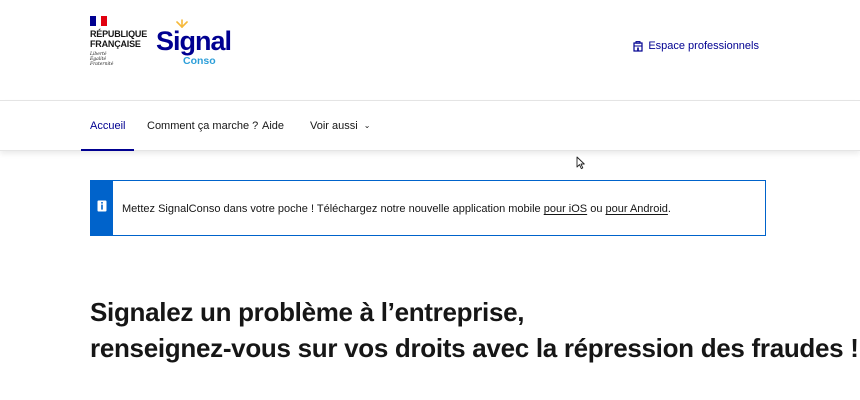 The height and width of the screenshot is (400, 860). I want to click on espace-professionnels-link: Espace professionnels, so click(696, 46).